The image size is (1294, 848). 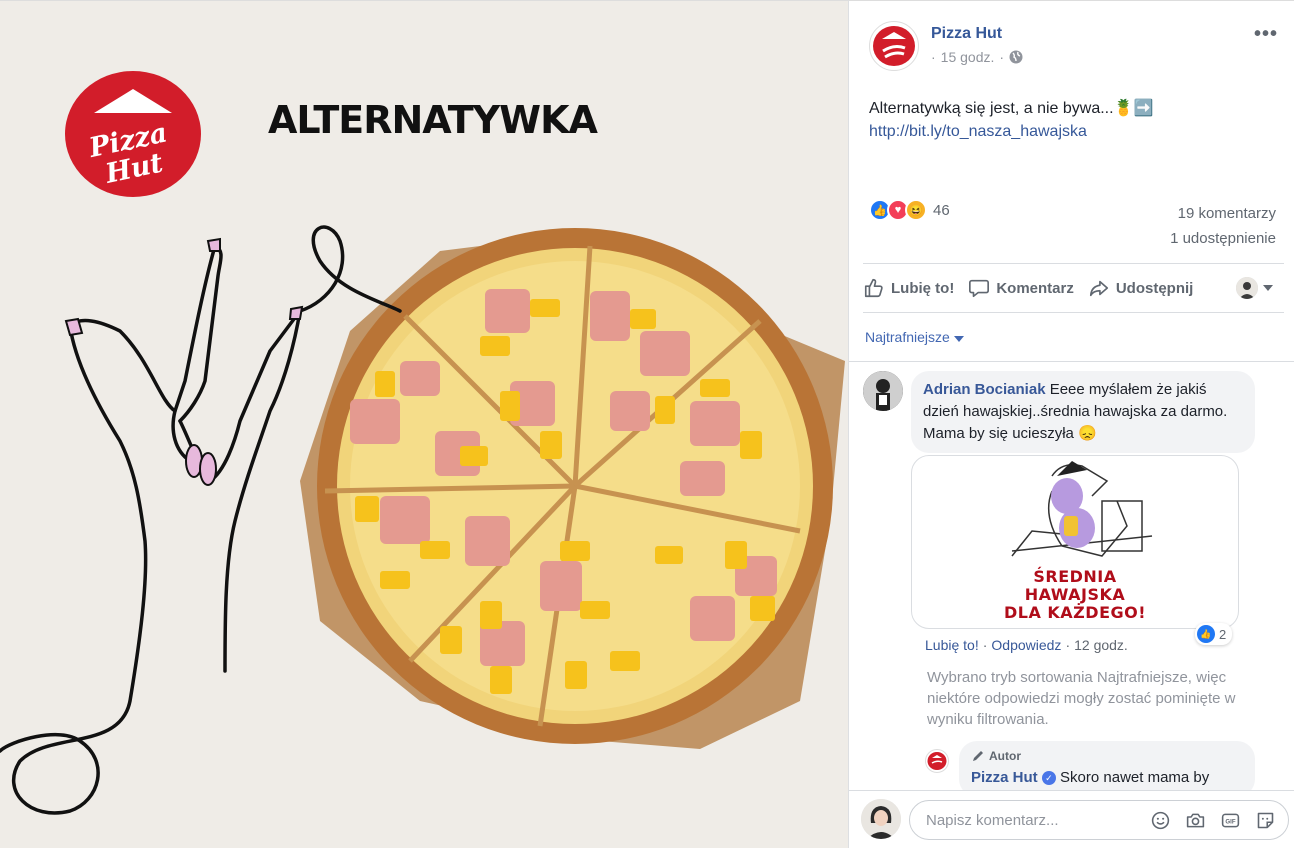 I want to click on sort-dropdown: Najtrafniejsze, so click(x=914, y=337).